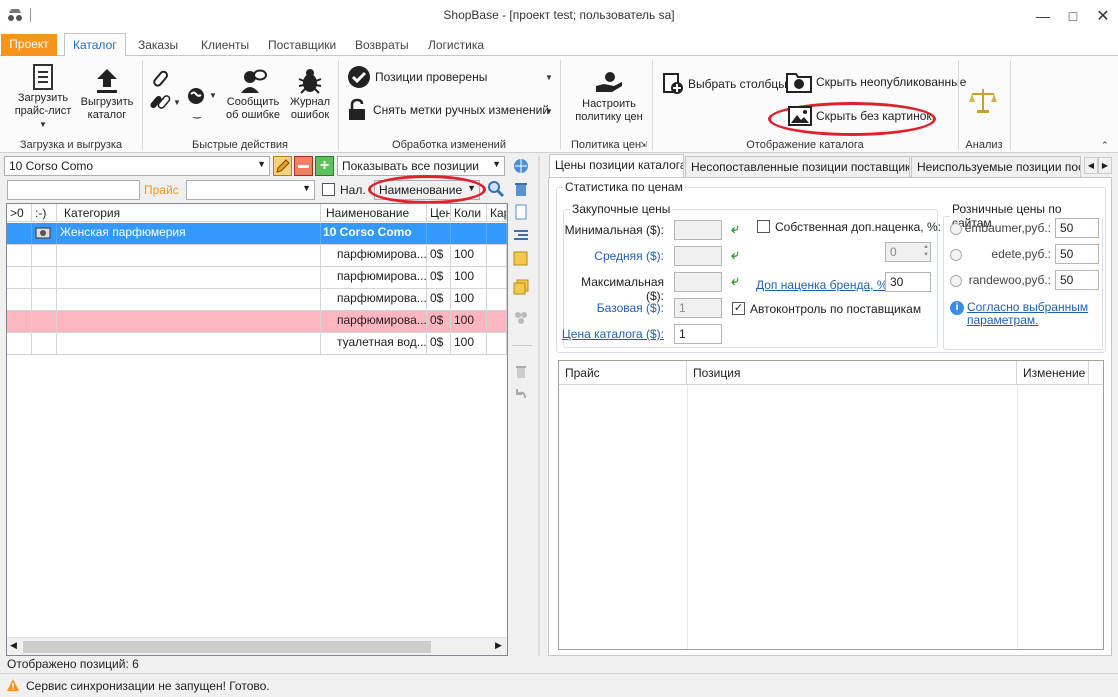 The height and width of the screenshot is (697, 1118). I want to click on add-icon: +, so click(324, 166).